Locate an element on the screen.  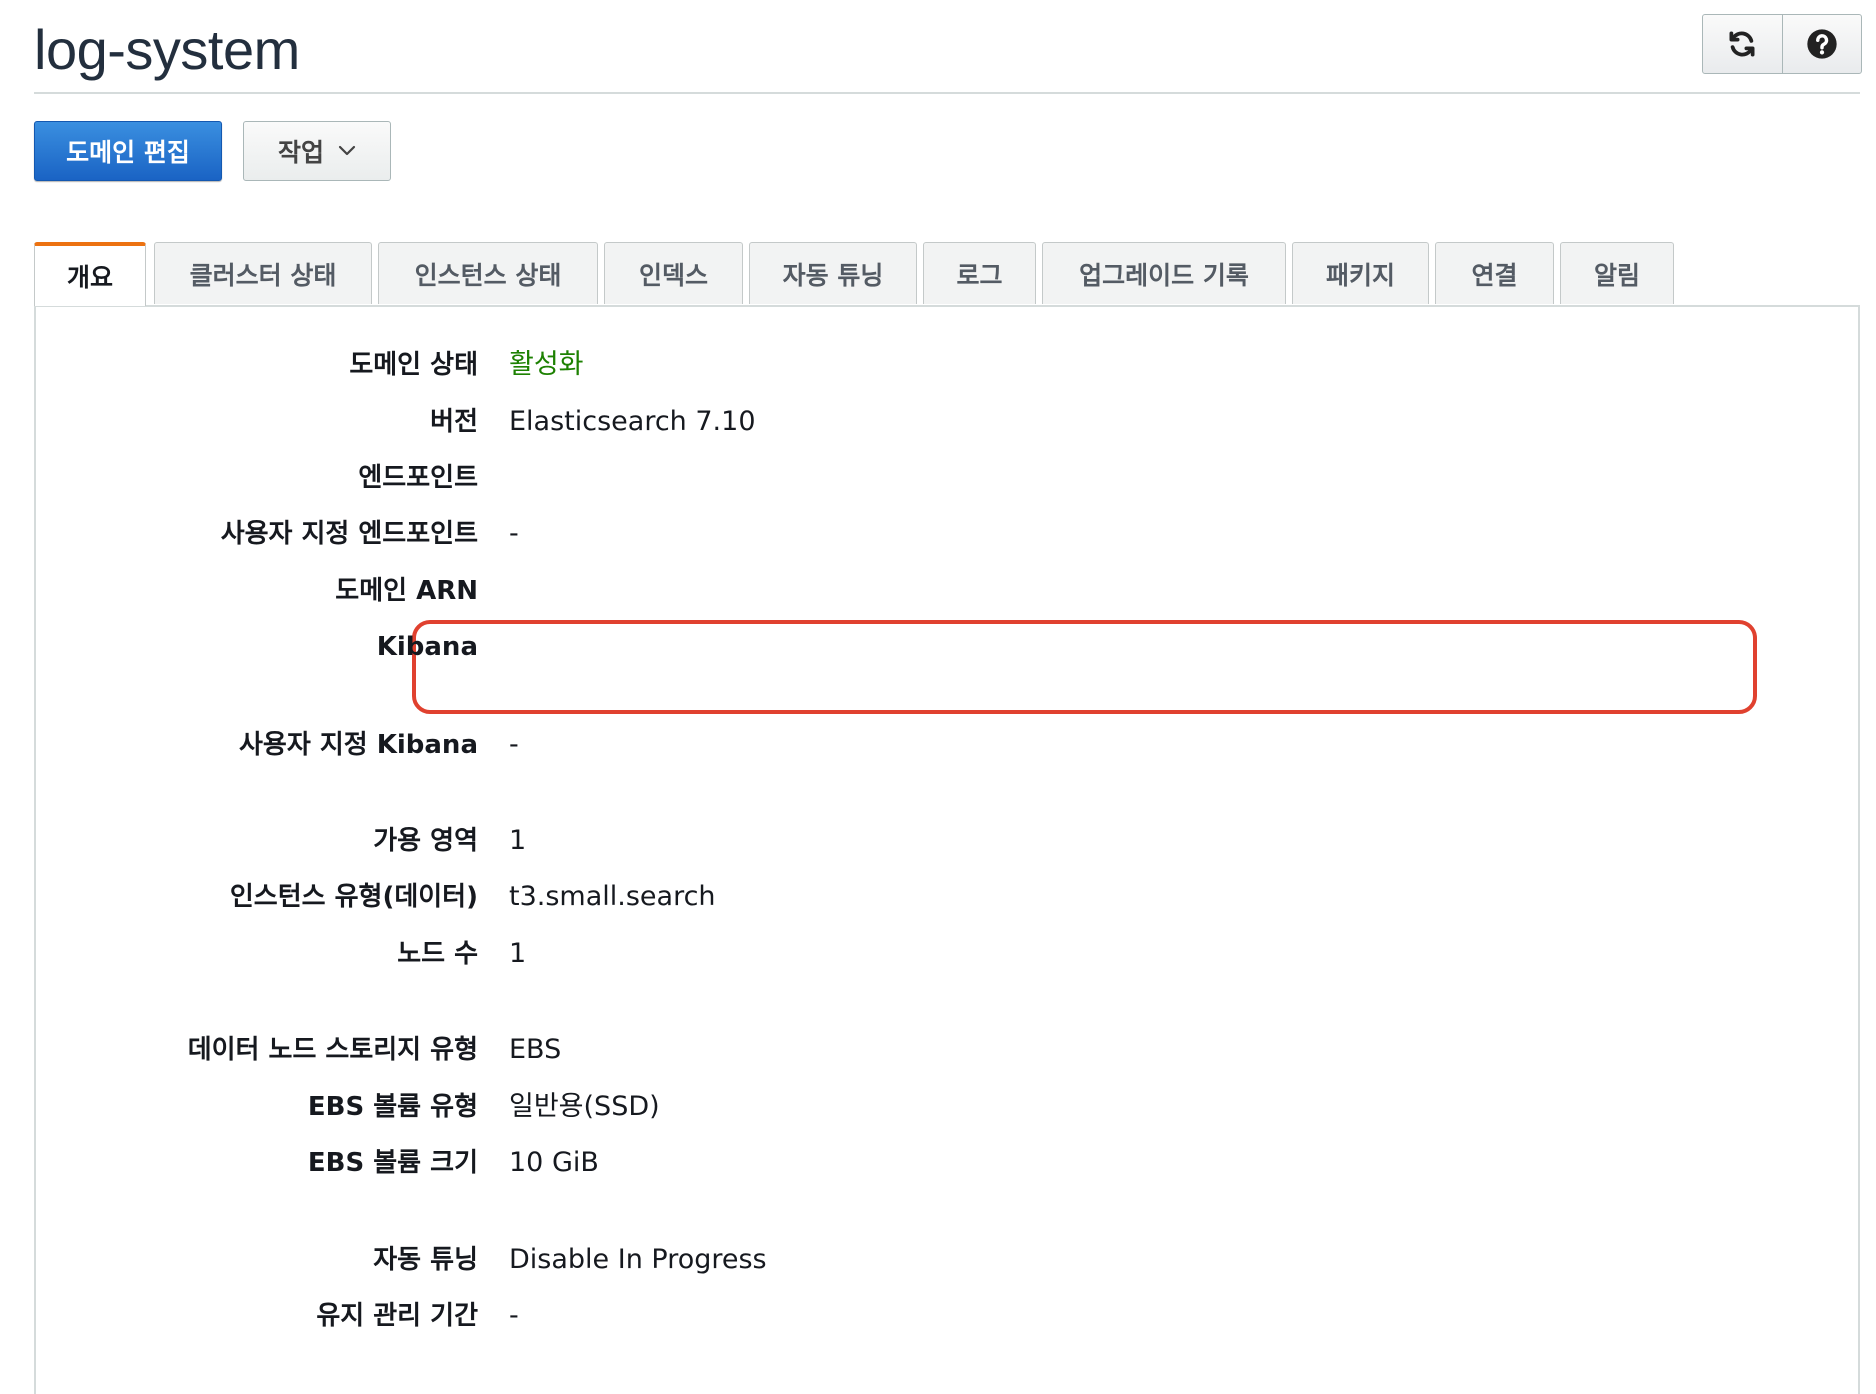
custom-endpoint-value: - is located at coordinates (514, 533).